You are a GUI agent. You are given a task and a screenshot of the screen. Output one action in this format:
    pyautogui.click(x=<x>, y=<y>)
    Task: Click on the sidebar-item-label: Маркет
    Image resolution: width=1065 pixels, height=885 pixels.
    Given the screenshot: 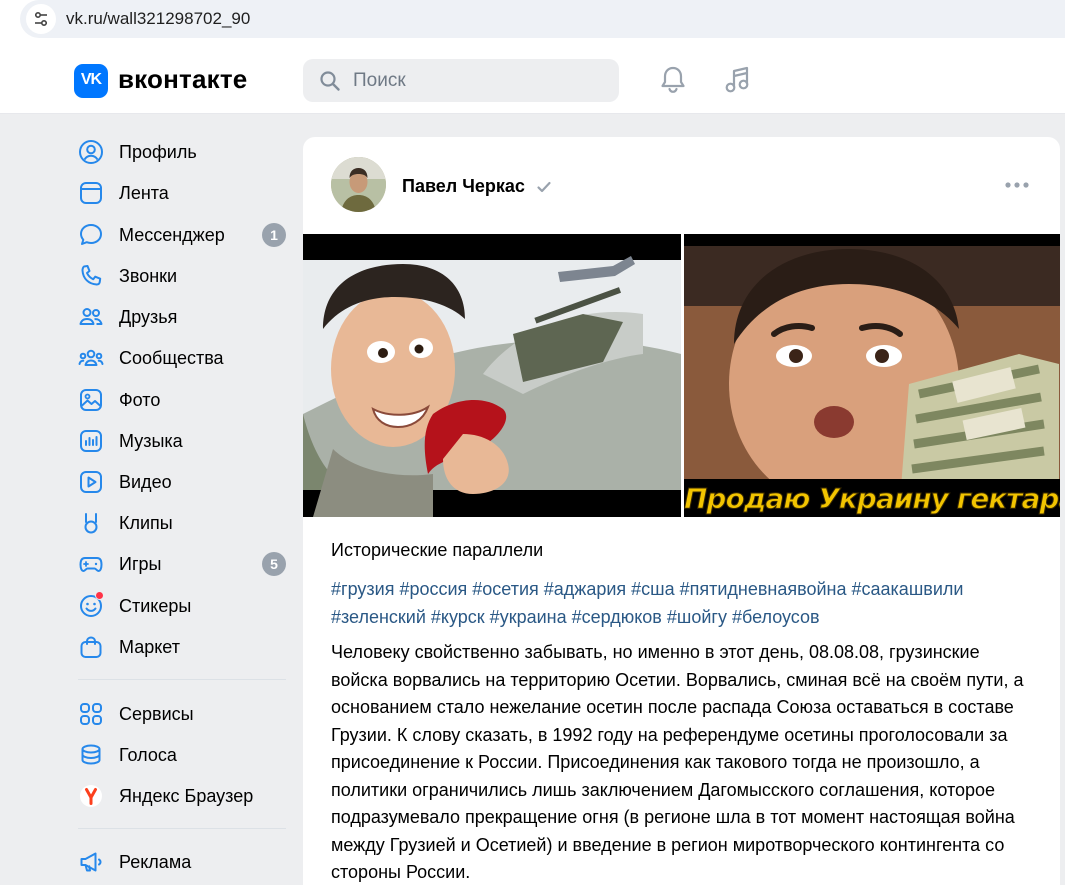 What is the action you would take?
    pyautogui.click(x=149, y=647)
    